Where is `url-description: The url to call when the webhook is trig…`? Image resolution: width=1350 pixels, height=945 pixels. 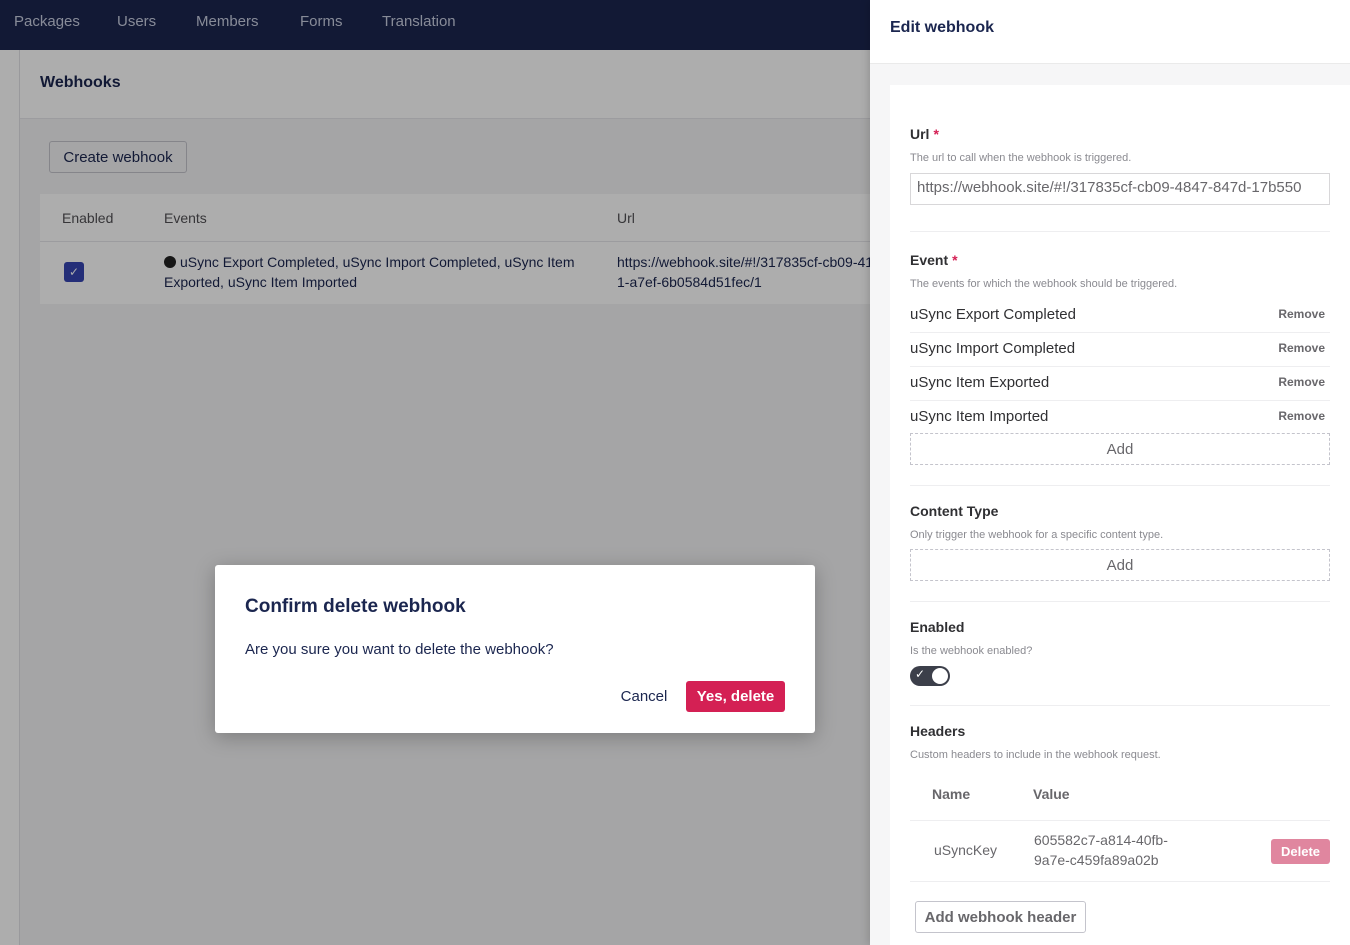
url-description: The url to call when the webhook is trig… is located at coordinates (1021, 158).